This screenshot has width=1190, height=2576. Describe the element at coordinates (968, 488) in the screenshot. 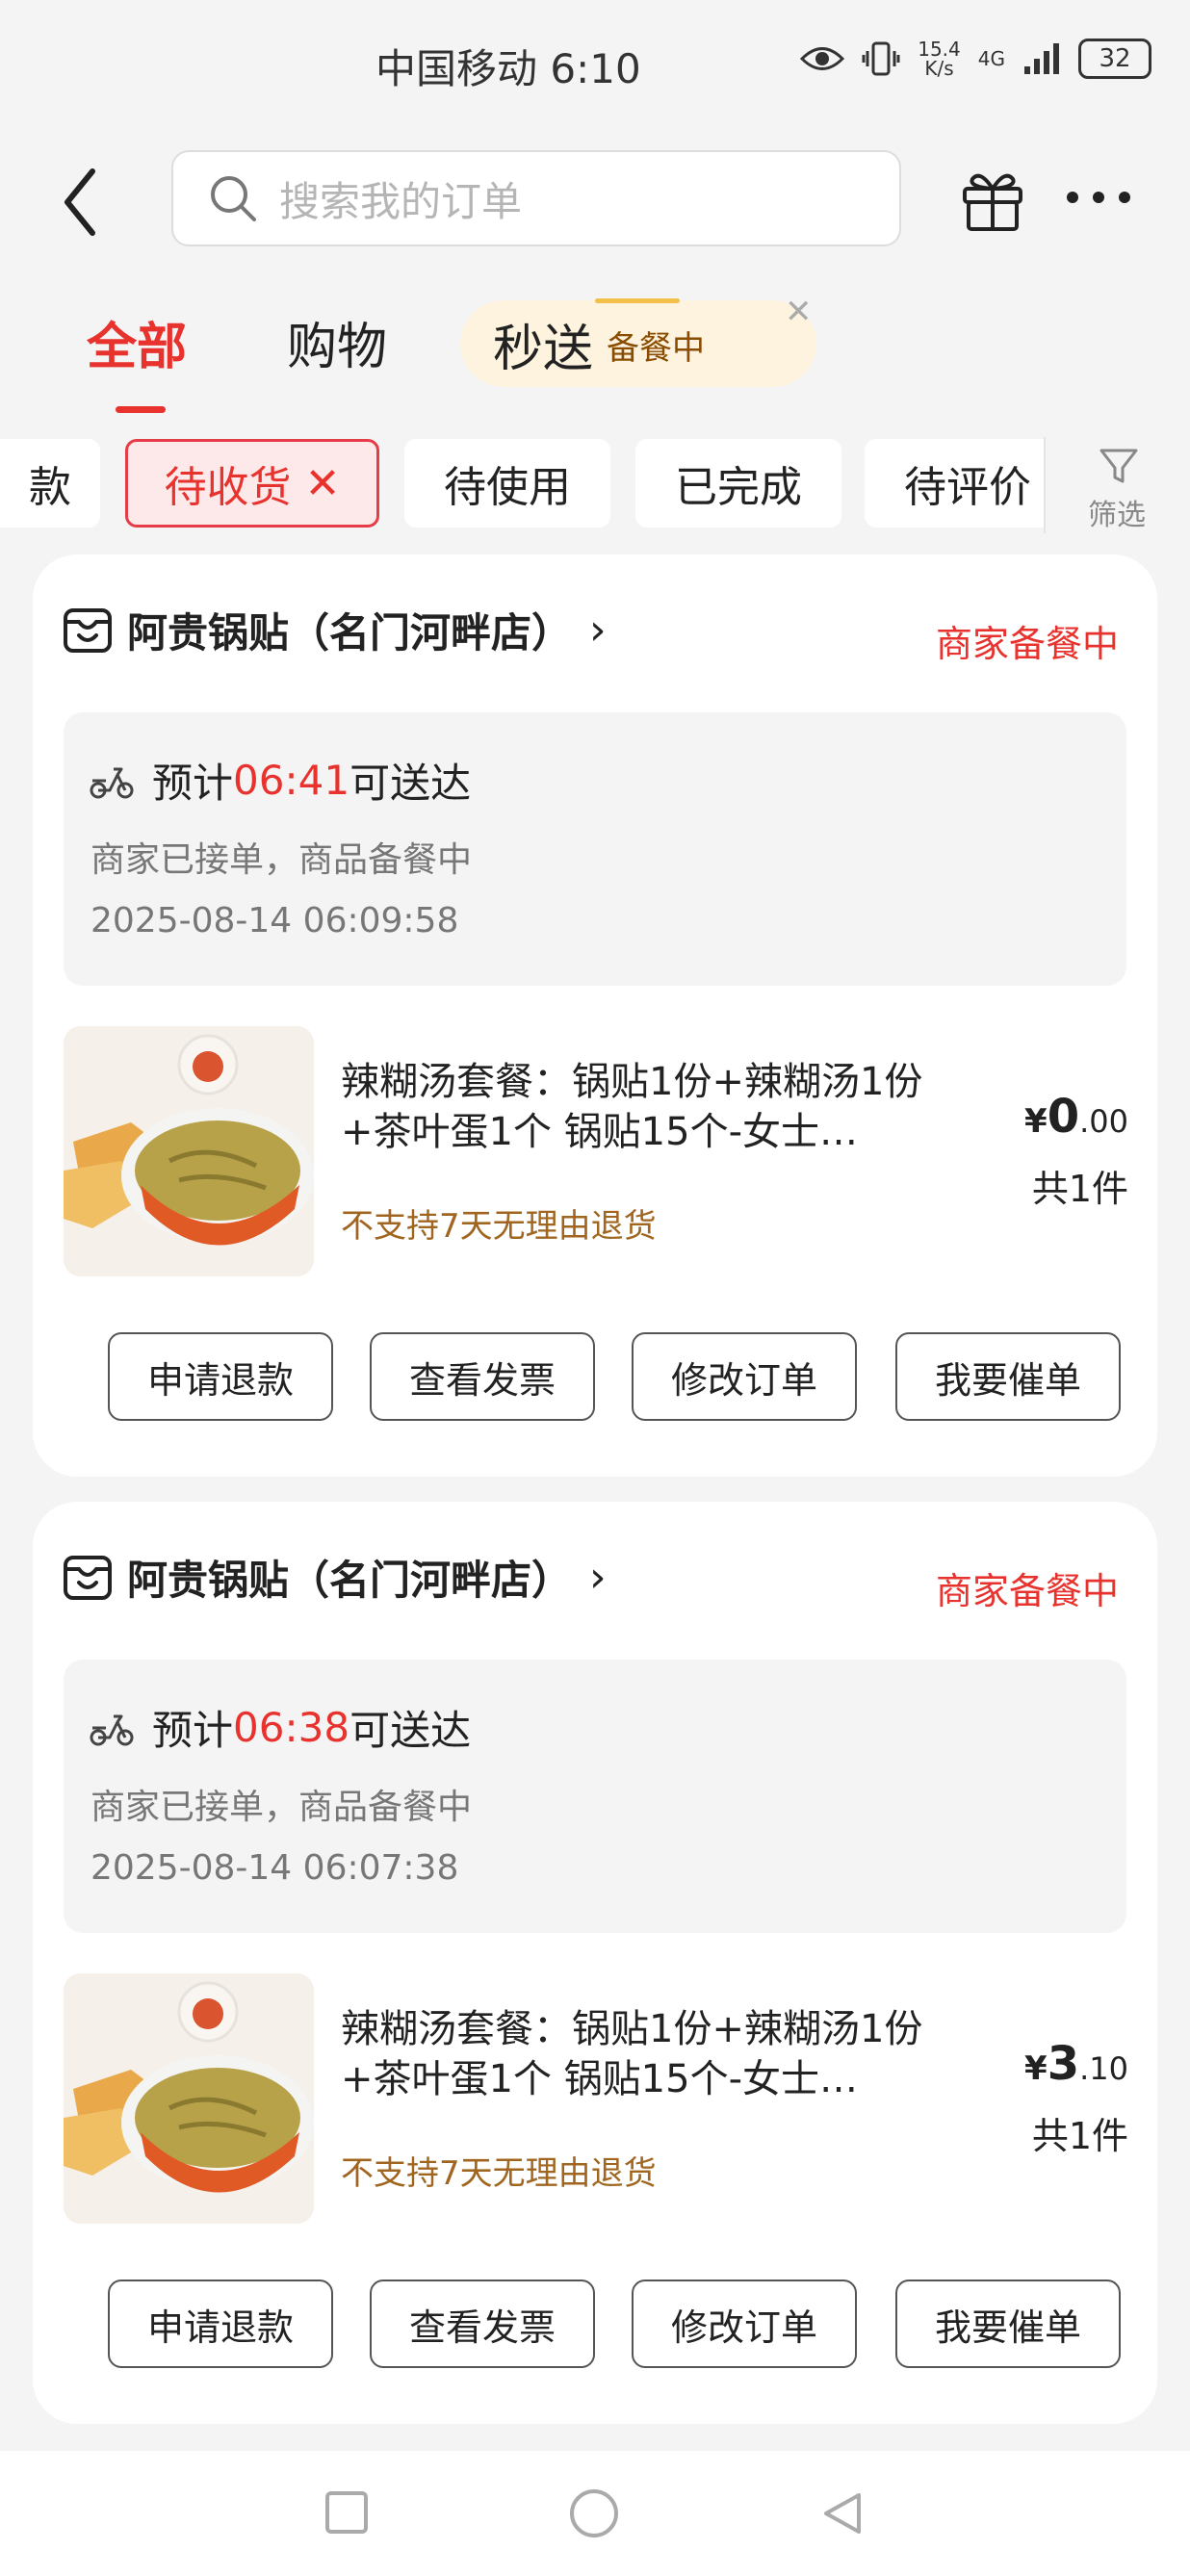

I see `chip-to-review-label: 待评价` at that location.